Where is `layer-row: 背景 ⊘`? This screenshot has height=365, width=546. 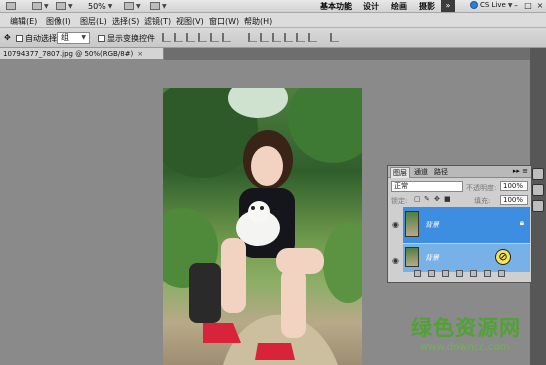 layer-row: 背景 ⊘ is located at coordinates (466, 258).